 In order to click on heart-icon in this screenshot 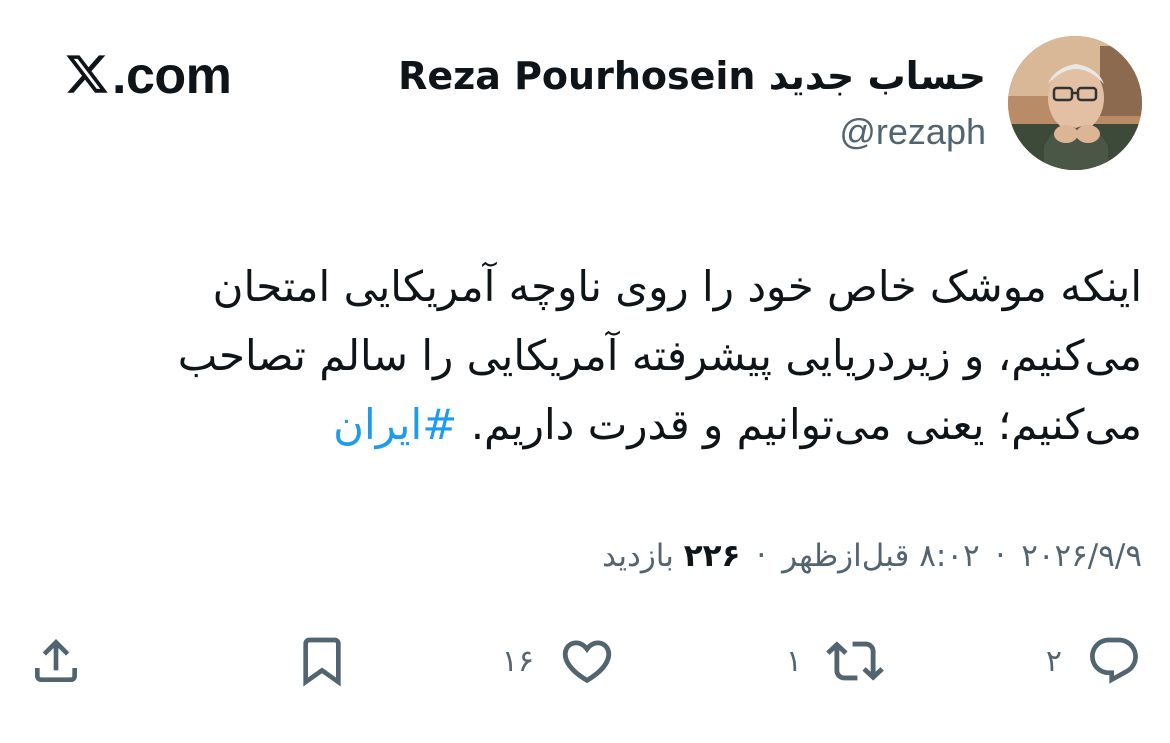, I will do `click(587, 661)`.